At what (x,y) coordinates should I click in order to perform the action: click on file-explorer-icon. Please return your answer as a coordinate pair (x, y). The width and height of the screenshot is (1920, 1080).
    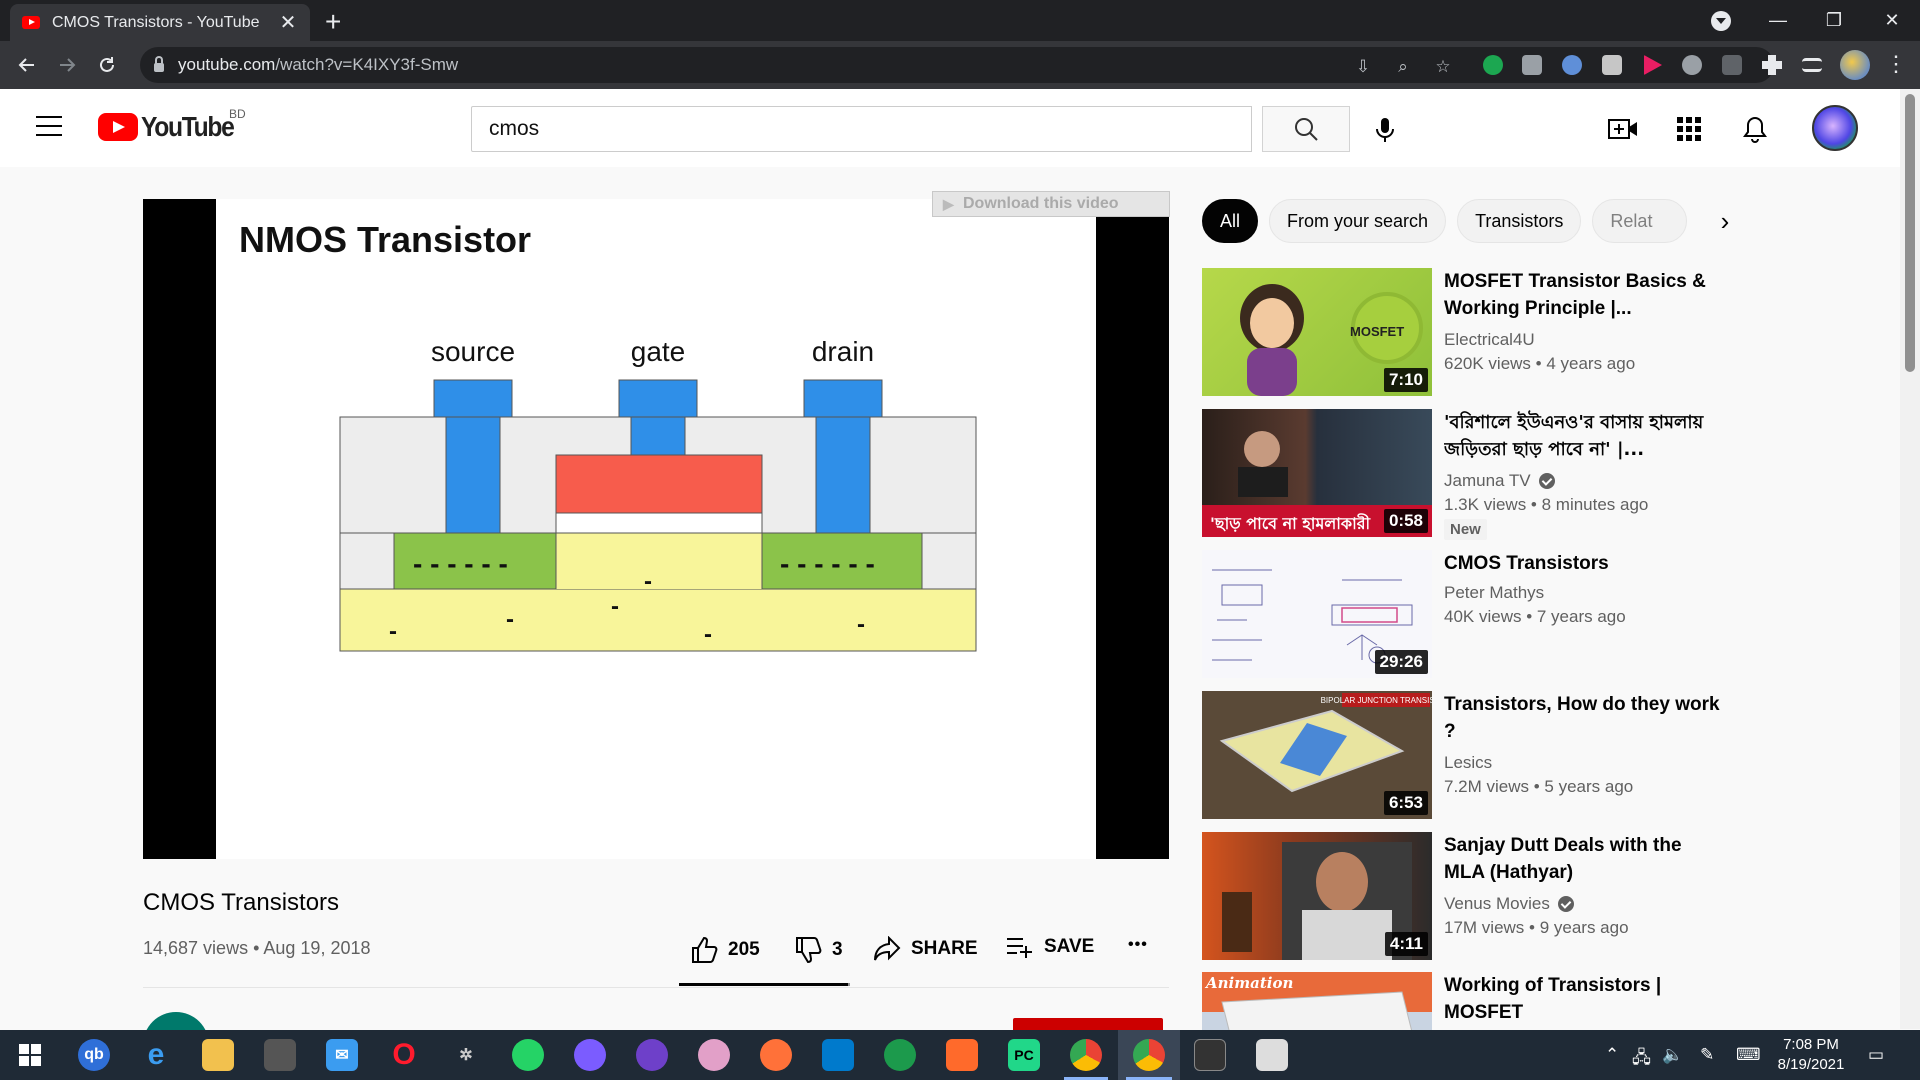
    Looking at the image, I should click on (218, 1055).